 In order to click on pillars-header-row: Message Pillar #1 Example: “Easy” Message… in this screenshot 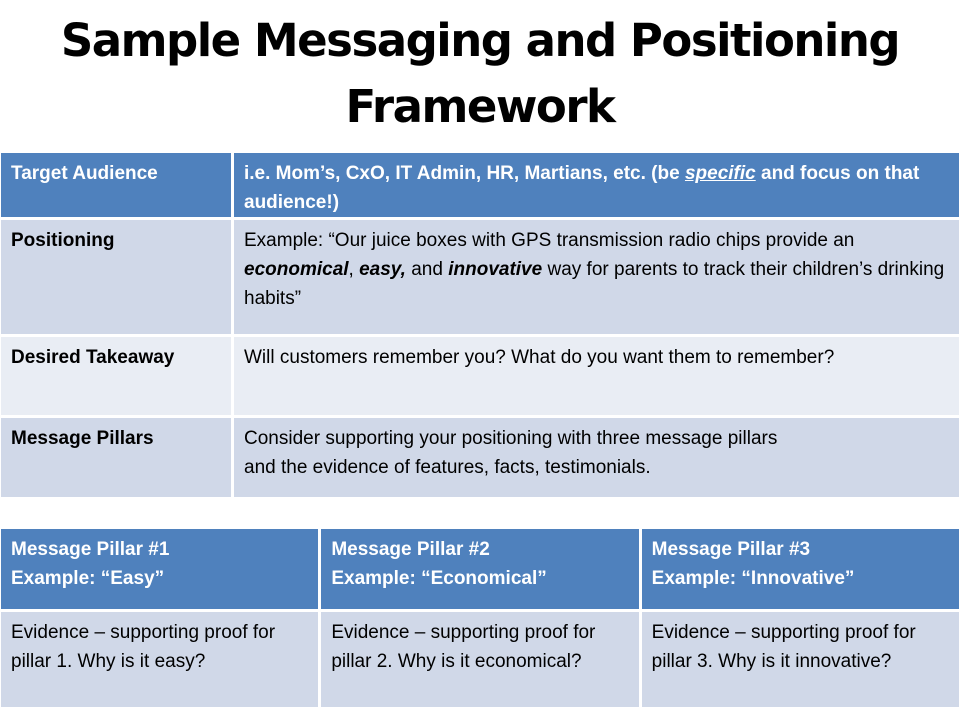, I will do `click(480, 569)`.